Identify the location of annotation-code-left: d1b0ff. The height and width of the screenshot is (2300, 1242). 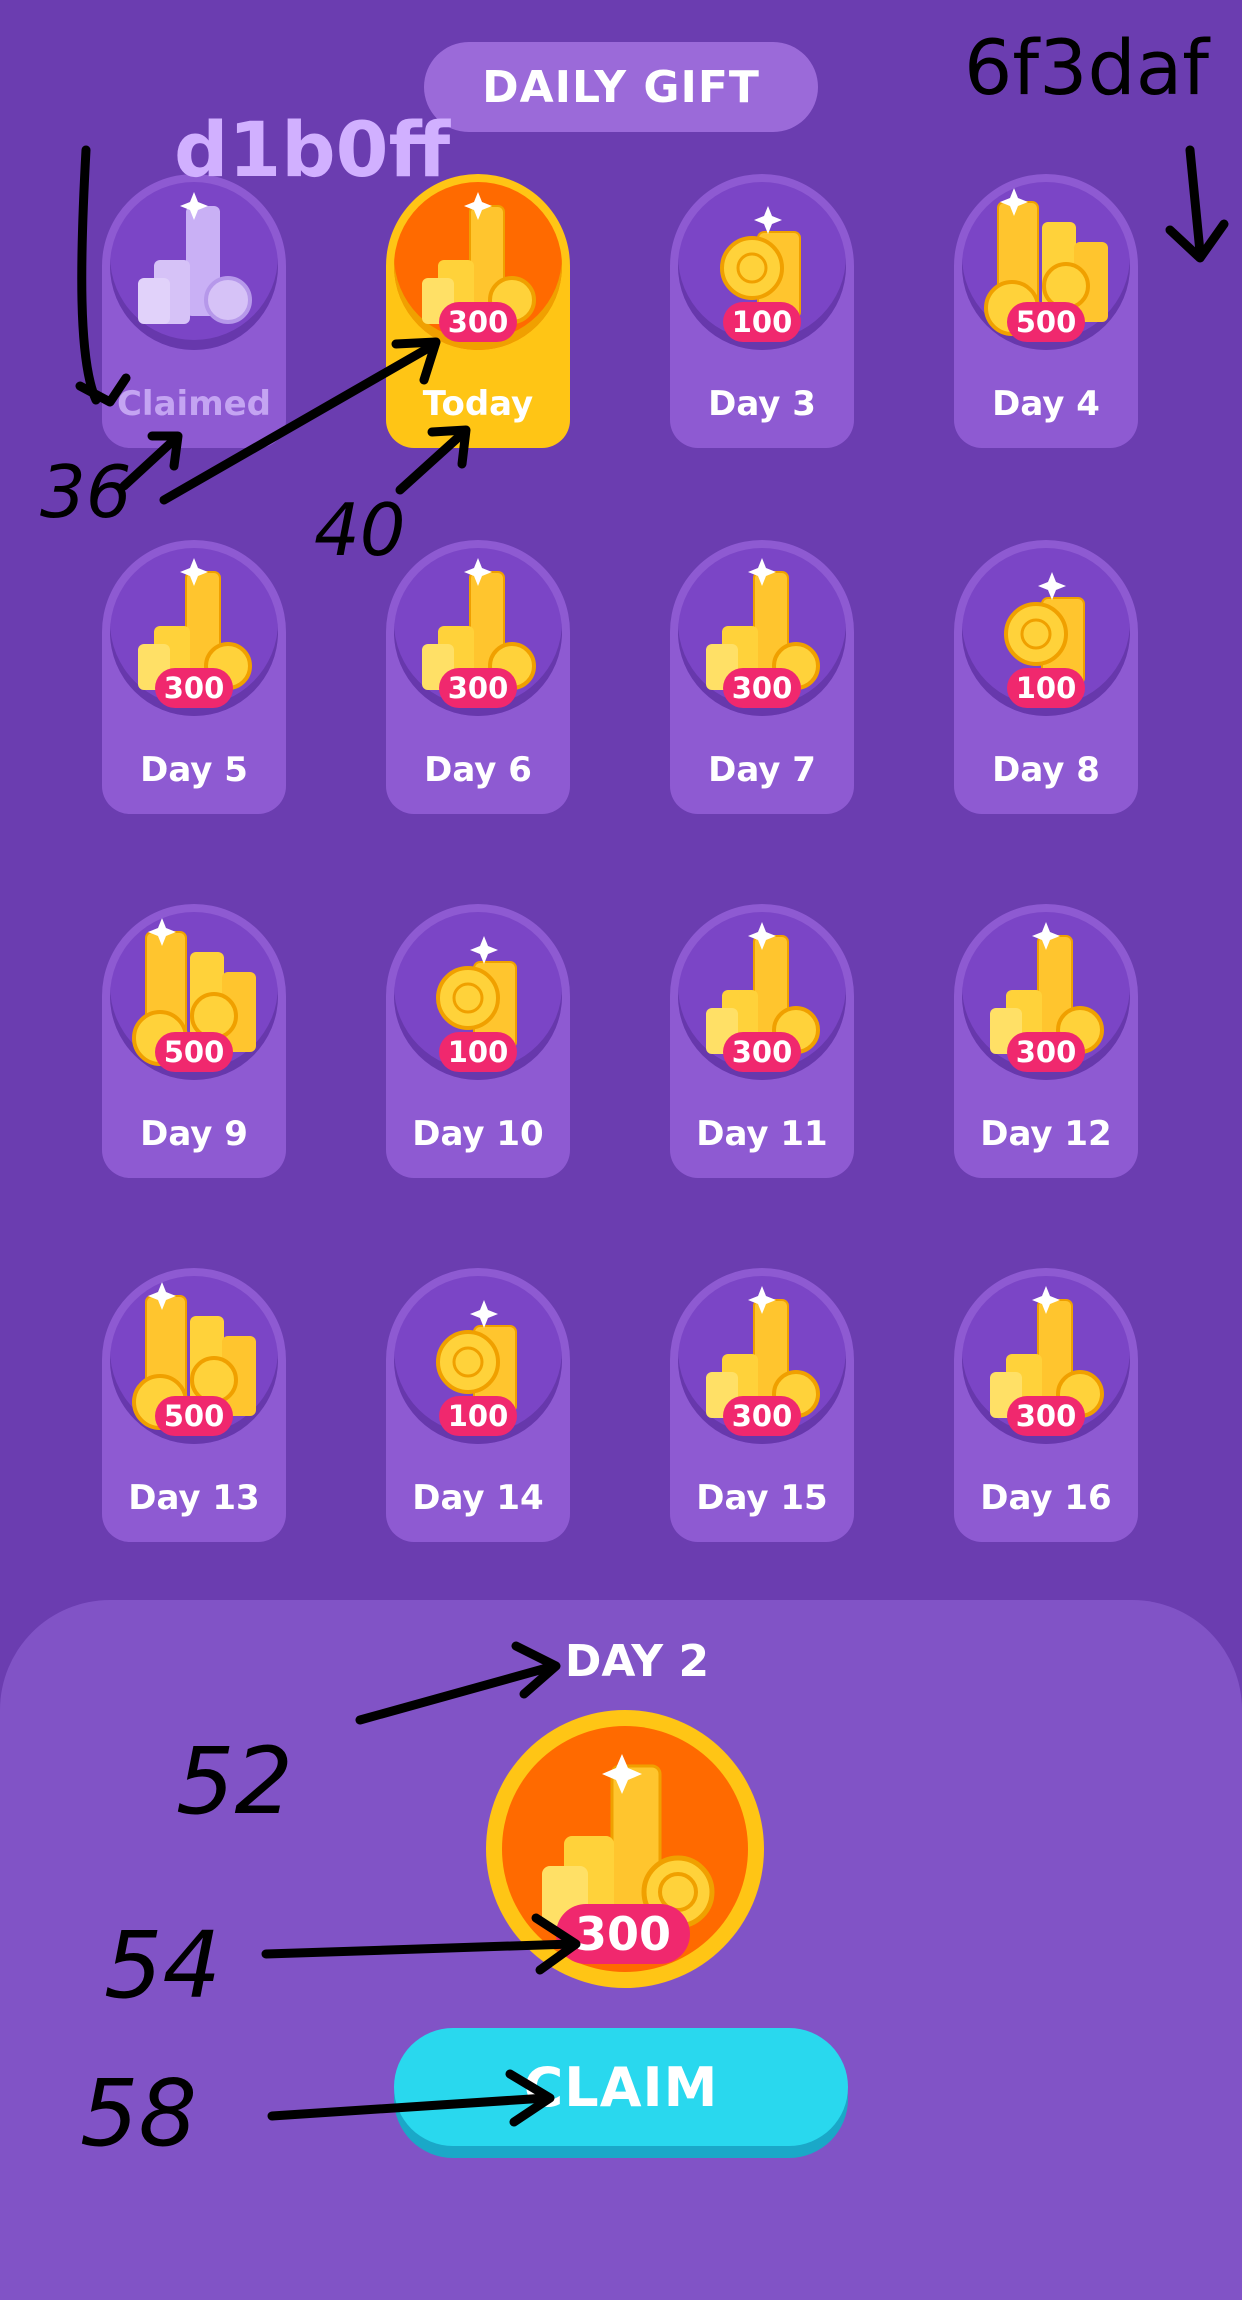
(312, 149).